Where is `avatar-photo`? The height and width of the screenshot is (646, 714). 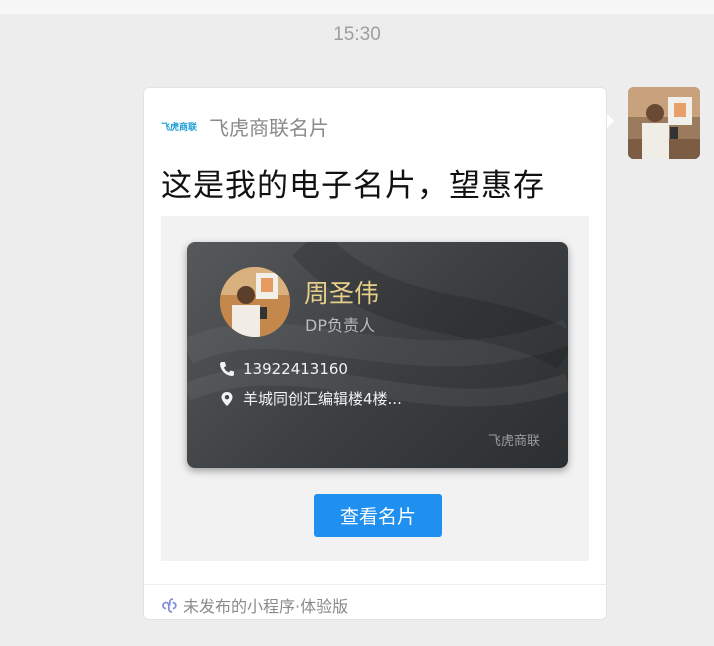 avatar-photo is located at coordinates (664, 123).